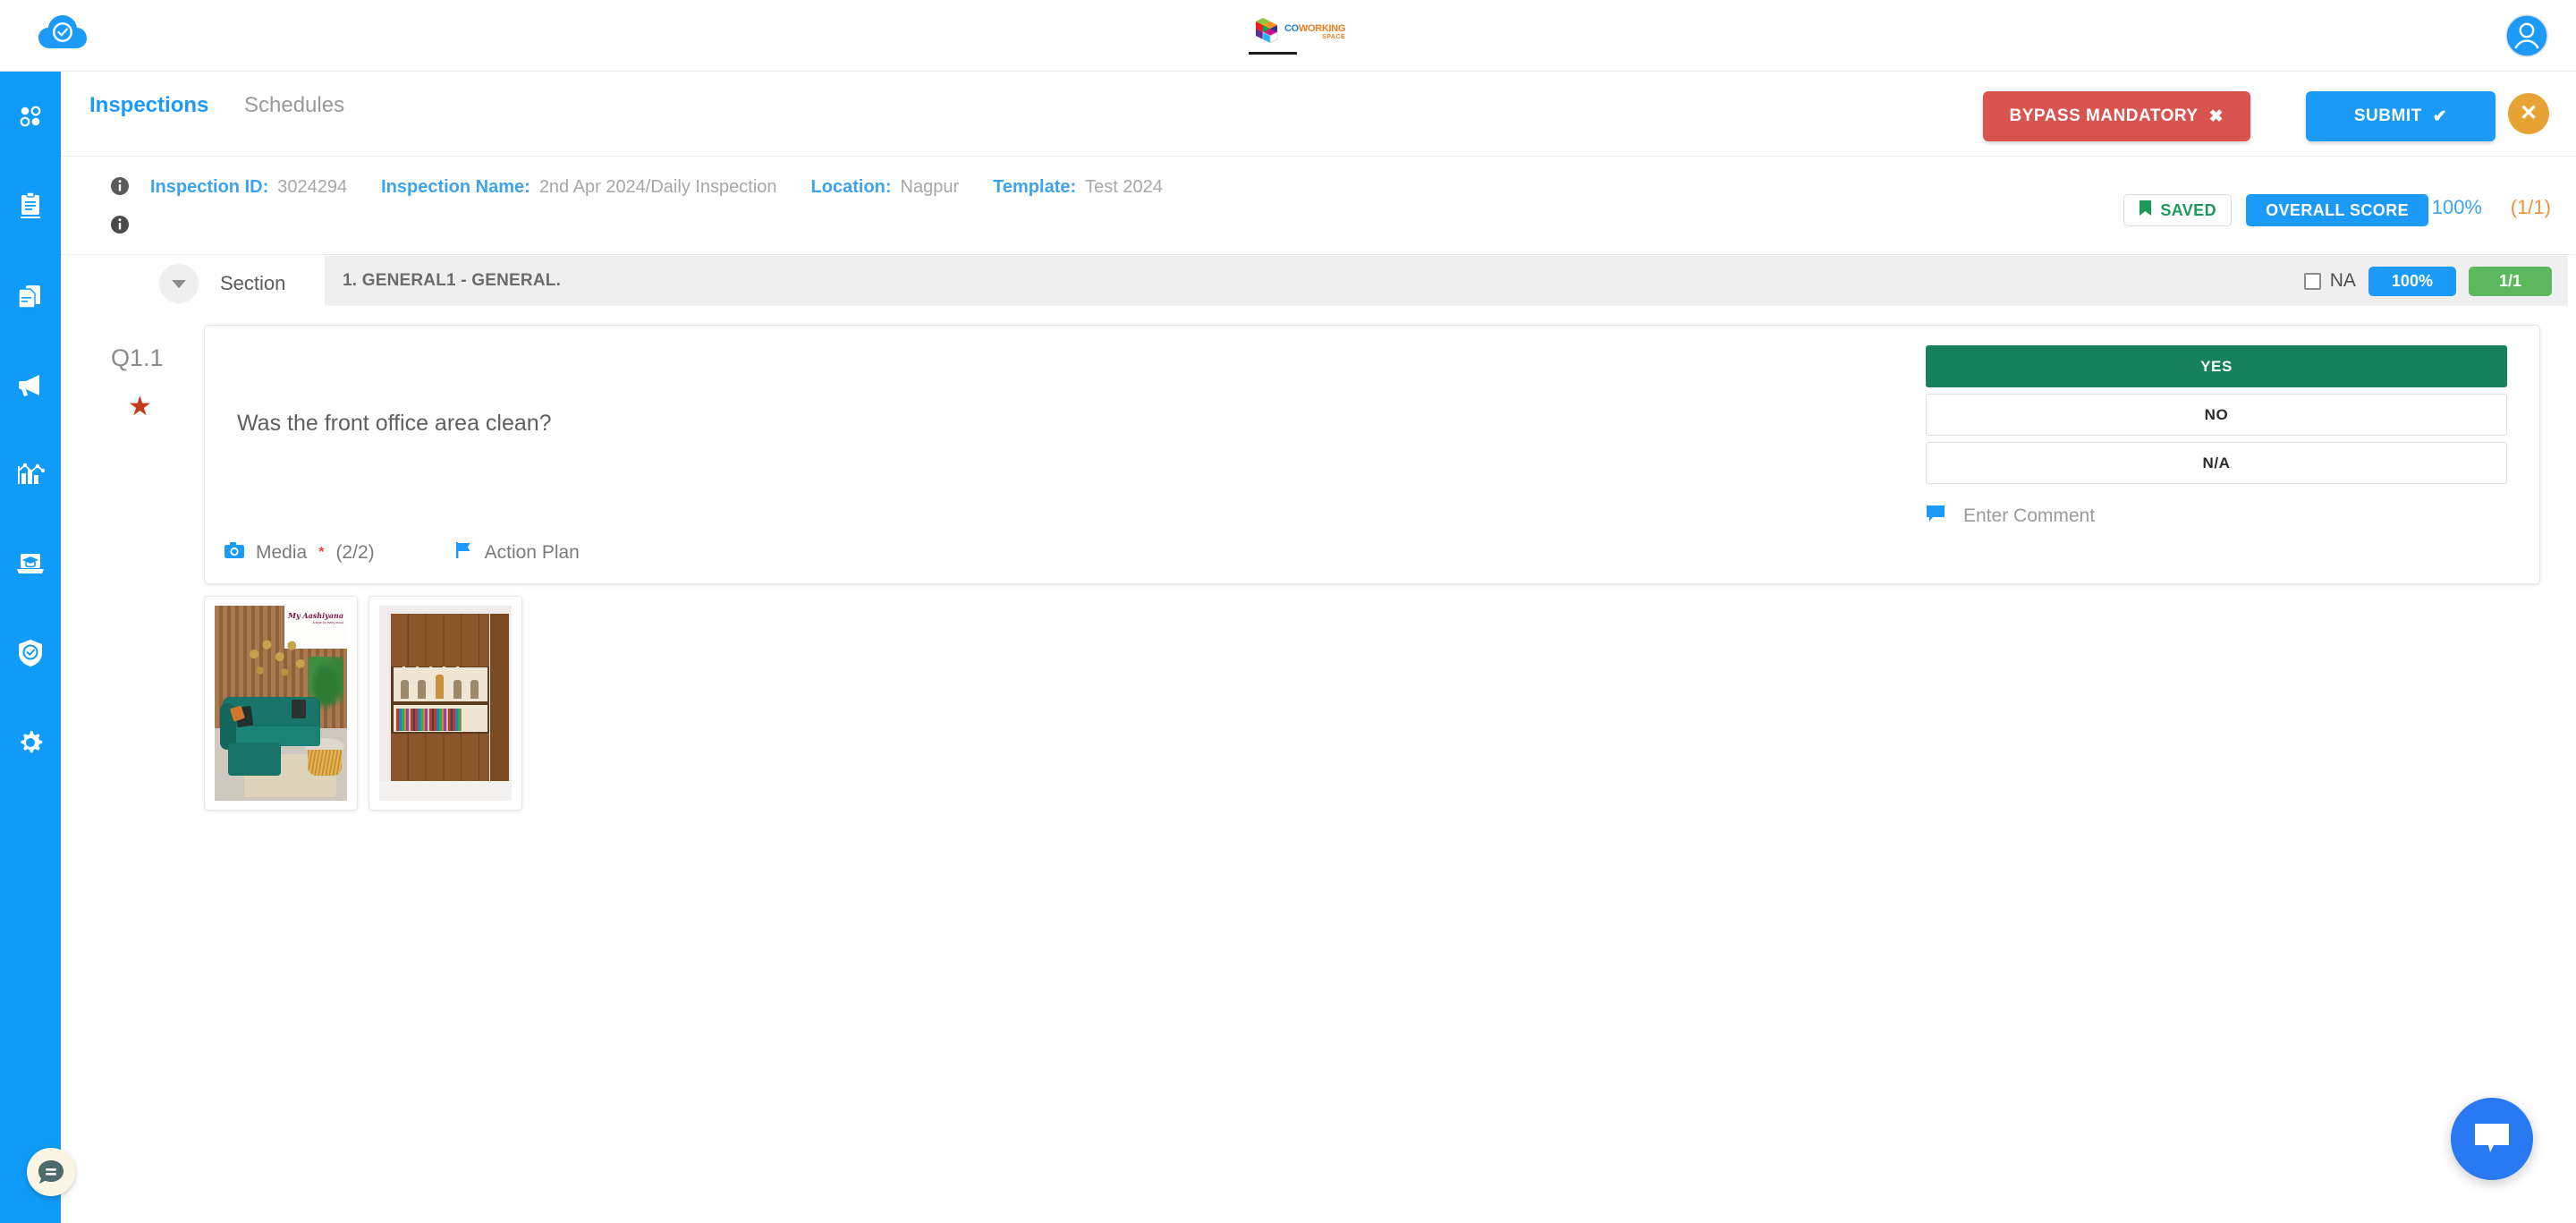  What do you see at coordinates (464, 552) in the screenshot?
I see `flag-icon` at bounding box center [464, 552].